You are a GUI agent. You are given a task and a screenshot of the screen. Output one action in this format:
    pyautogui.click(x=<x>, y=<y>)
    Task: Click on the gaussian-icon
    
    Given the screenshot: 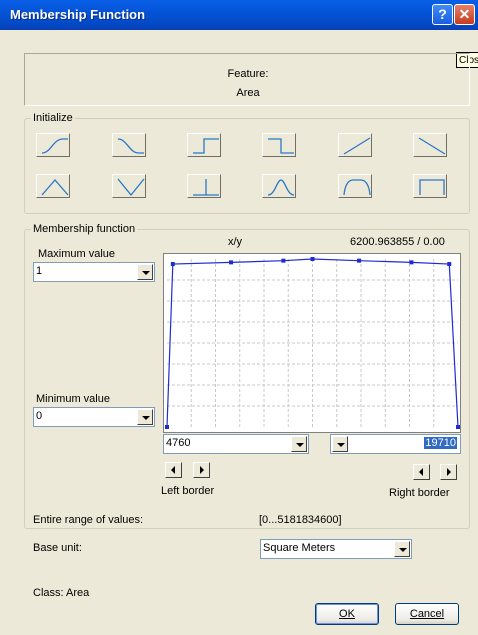 What is the action you would take?
    pyautogui.click(x=281, y=187)
    